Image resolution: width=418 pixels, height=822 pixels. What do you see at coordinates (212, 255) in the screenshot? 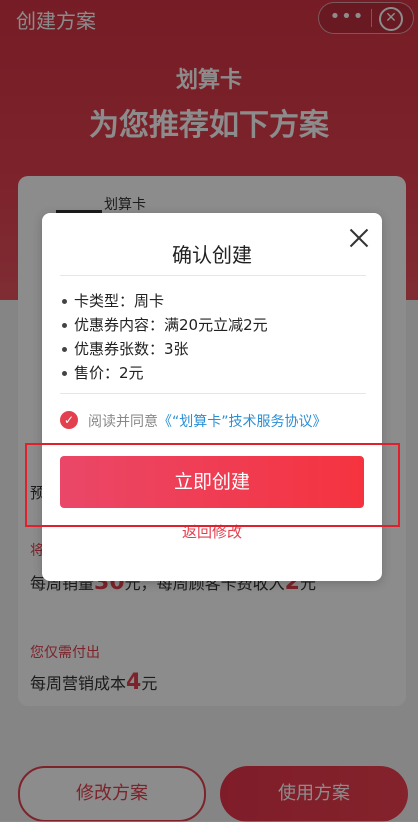
I see `dialog-title: 确认创建` at bounding box center [212, 255].